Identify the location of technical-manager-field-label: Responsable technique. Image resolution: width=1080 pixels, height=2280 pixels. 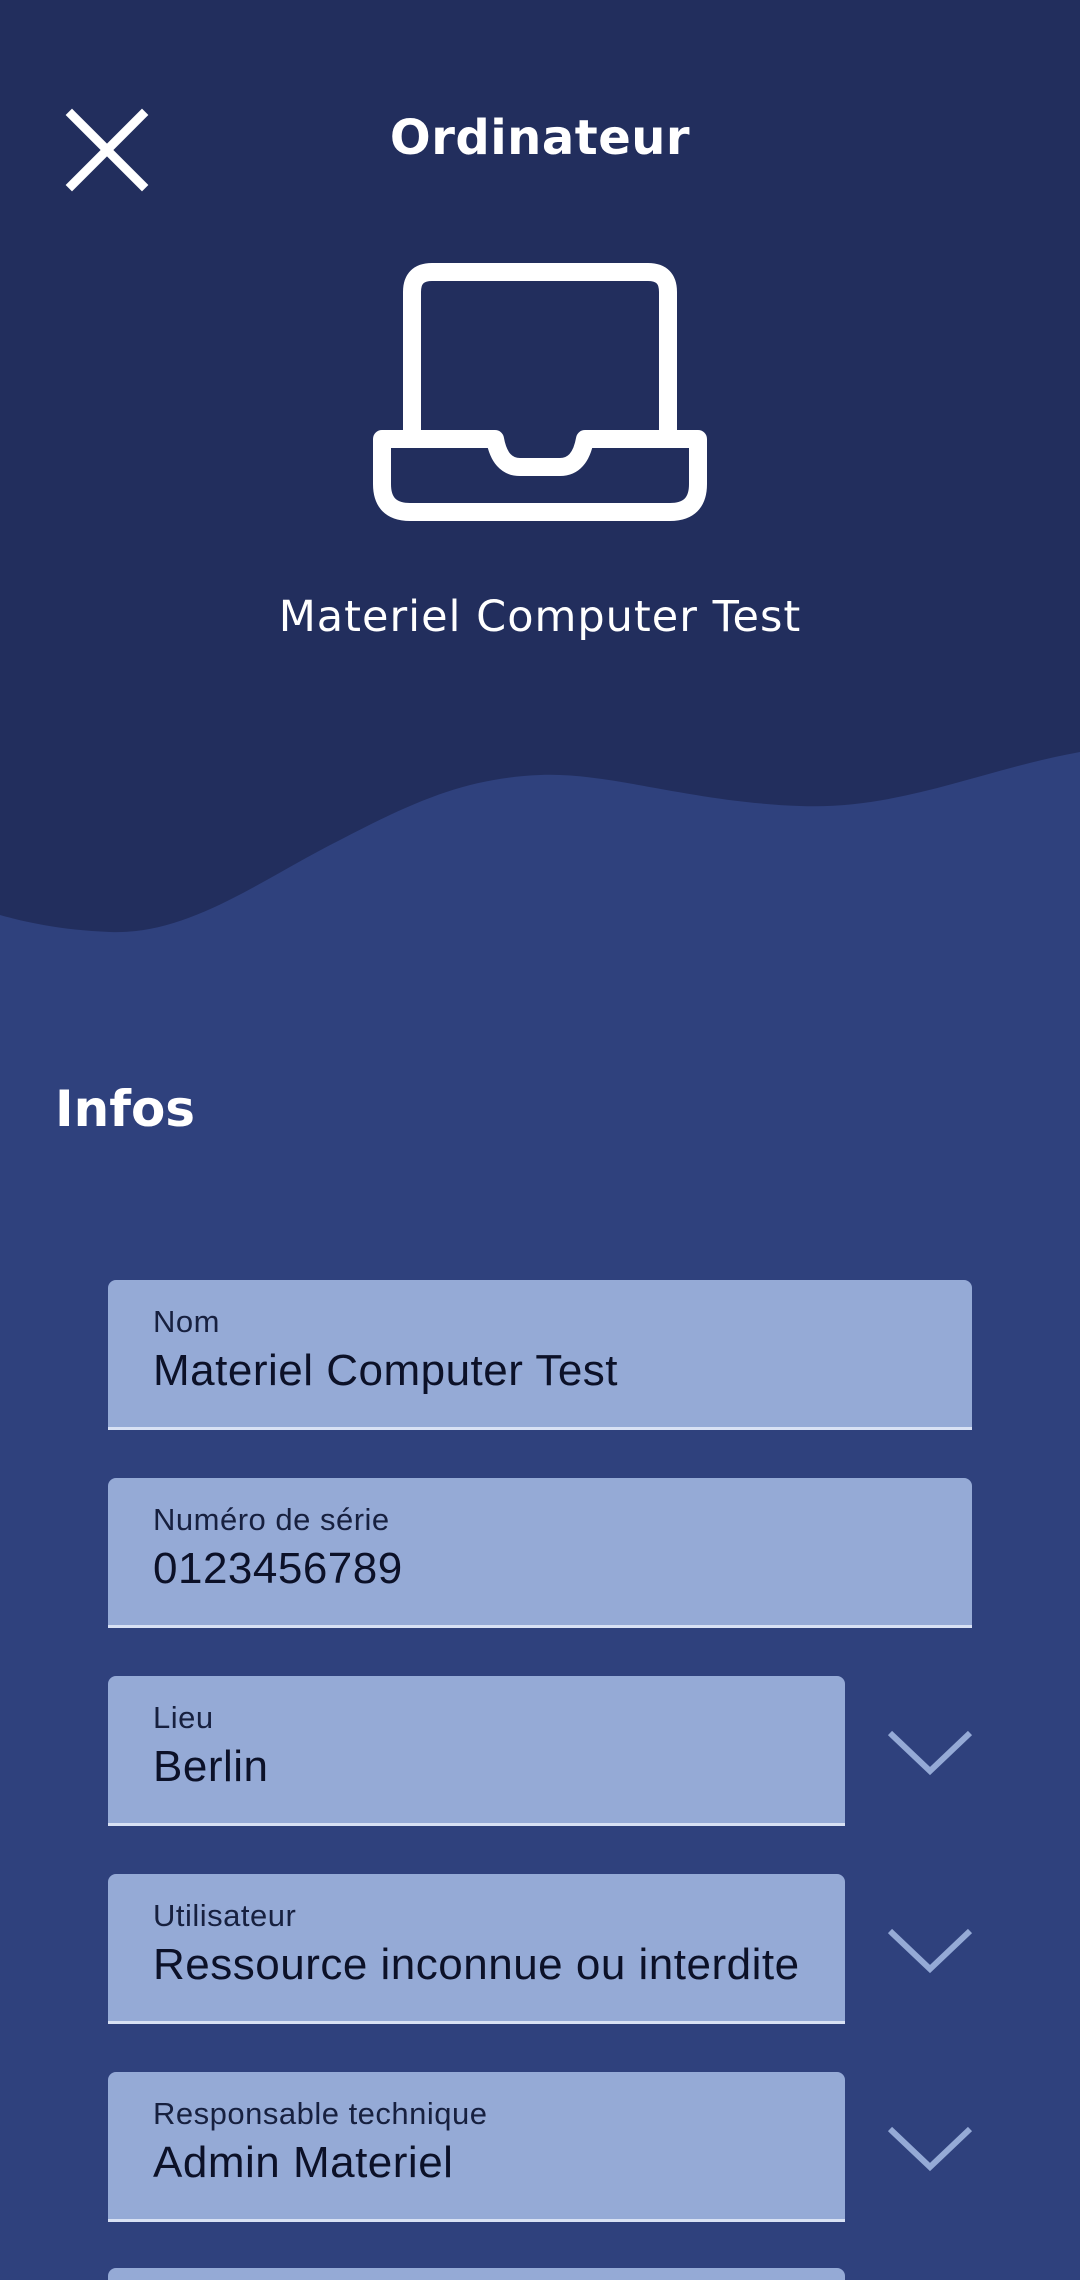
(320, 2113).